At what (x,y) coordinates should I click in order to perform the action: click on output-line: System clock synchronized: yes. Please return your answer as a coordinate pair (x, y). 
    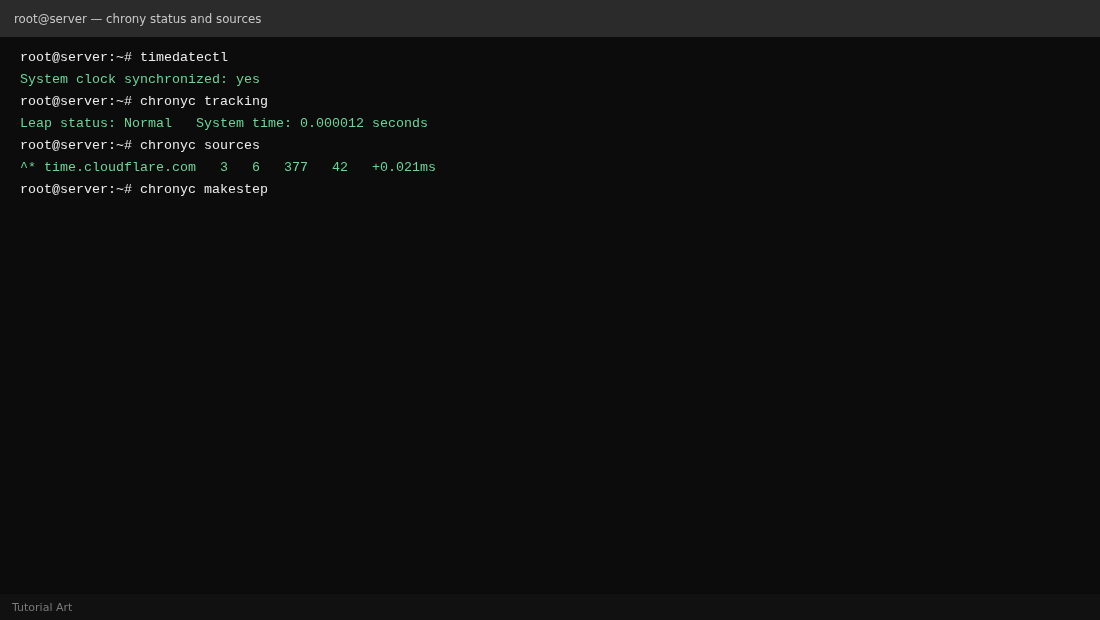
    Looking at the image, I should click on (140, 80).